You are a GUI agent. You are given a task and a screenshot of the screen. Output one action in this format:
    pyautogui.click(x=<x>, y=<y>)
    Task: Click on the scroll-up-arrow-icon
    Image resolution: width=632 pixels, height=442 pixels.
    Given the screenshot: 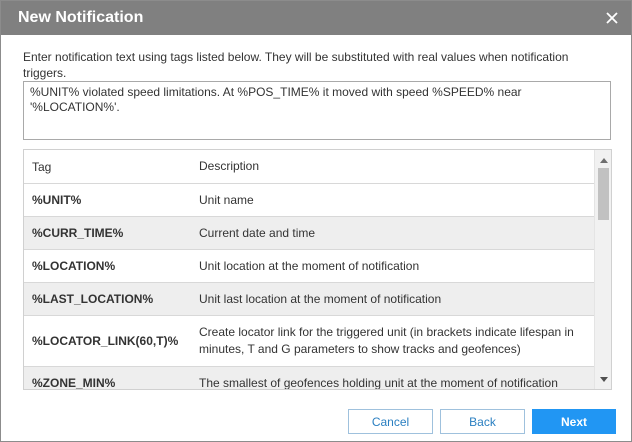 What is the action you would take?
    pyautogui.click(x=603, y=160)
    